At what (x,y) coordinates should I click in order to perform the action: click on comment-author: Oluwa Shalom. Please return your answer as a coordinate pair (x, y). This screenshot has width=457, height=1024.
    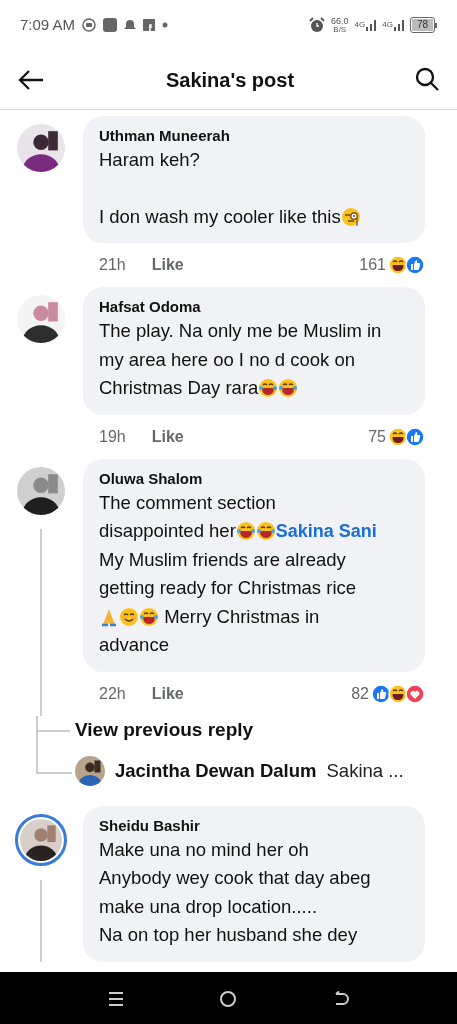
    Looking at the image, I should click on (254, 478).